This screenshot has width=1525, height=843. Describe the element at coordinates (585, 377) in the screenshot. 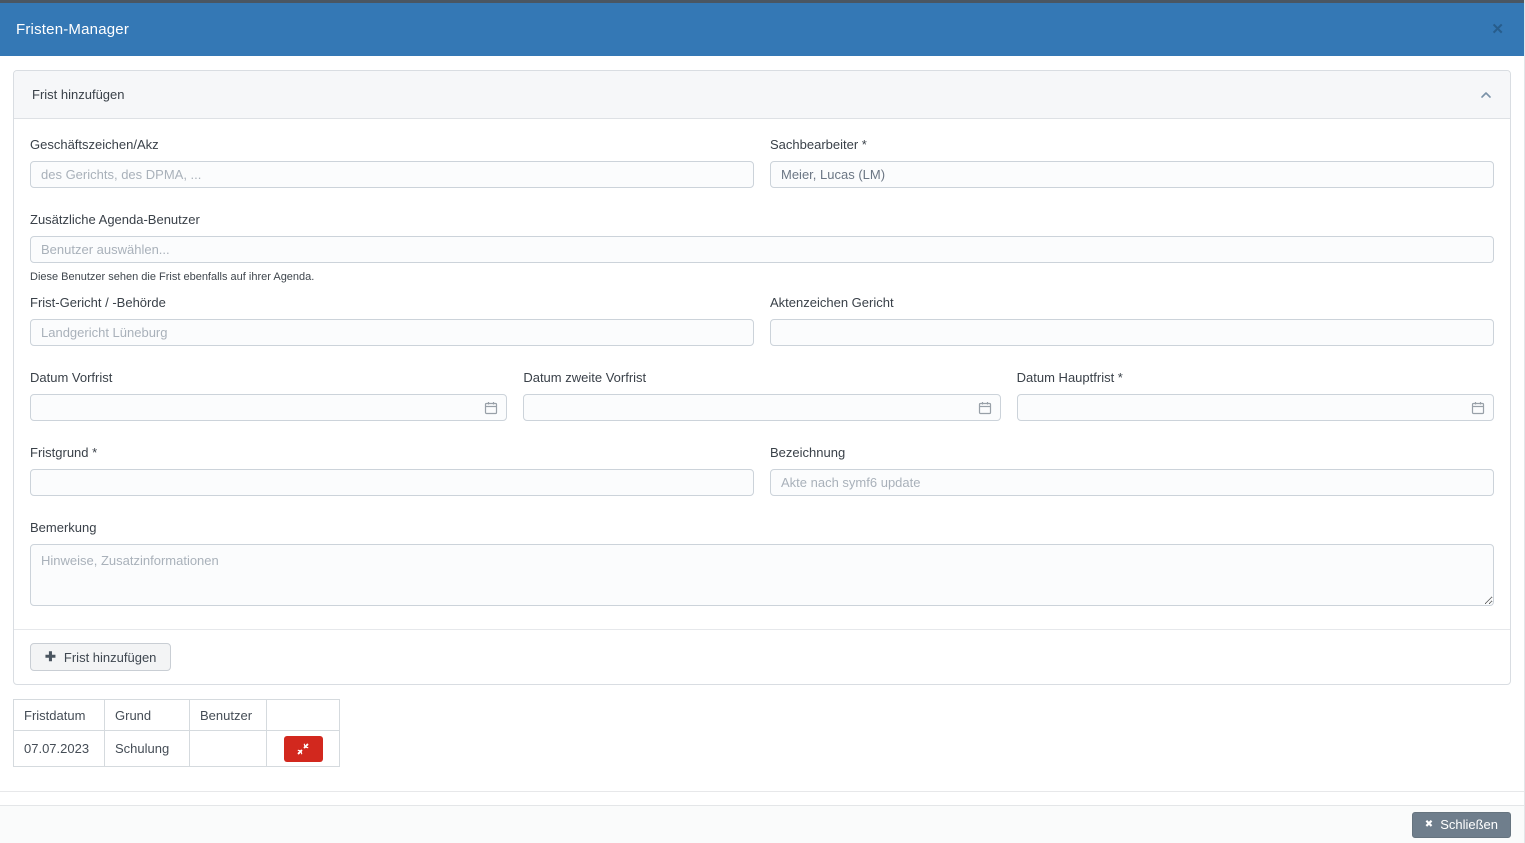

I see `datum-zweite-vorfrist-label: Datum zweite Vorfrist` at that location.